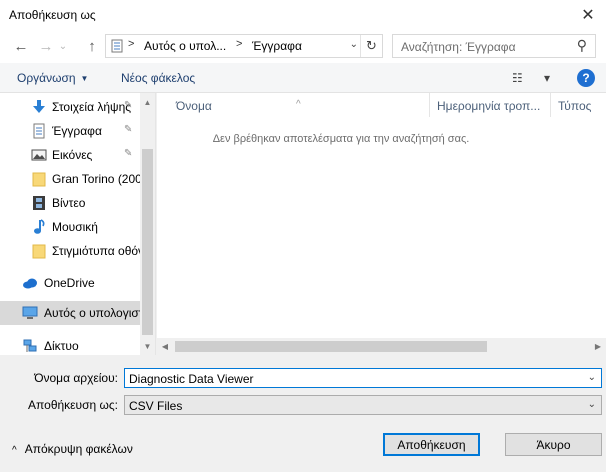 This screenshot has width=606, height=472. Describe the element at coordinates (39, 226) in the screenshot. I see `music-icon` at that location.